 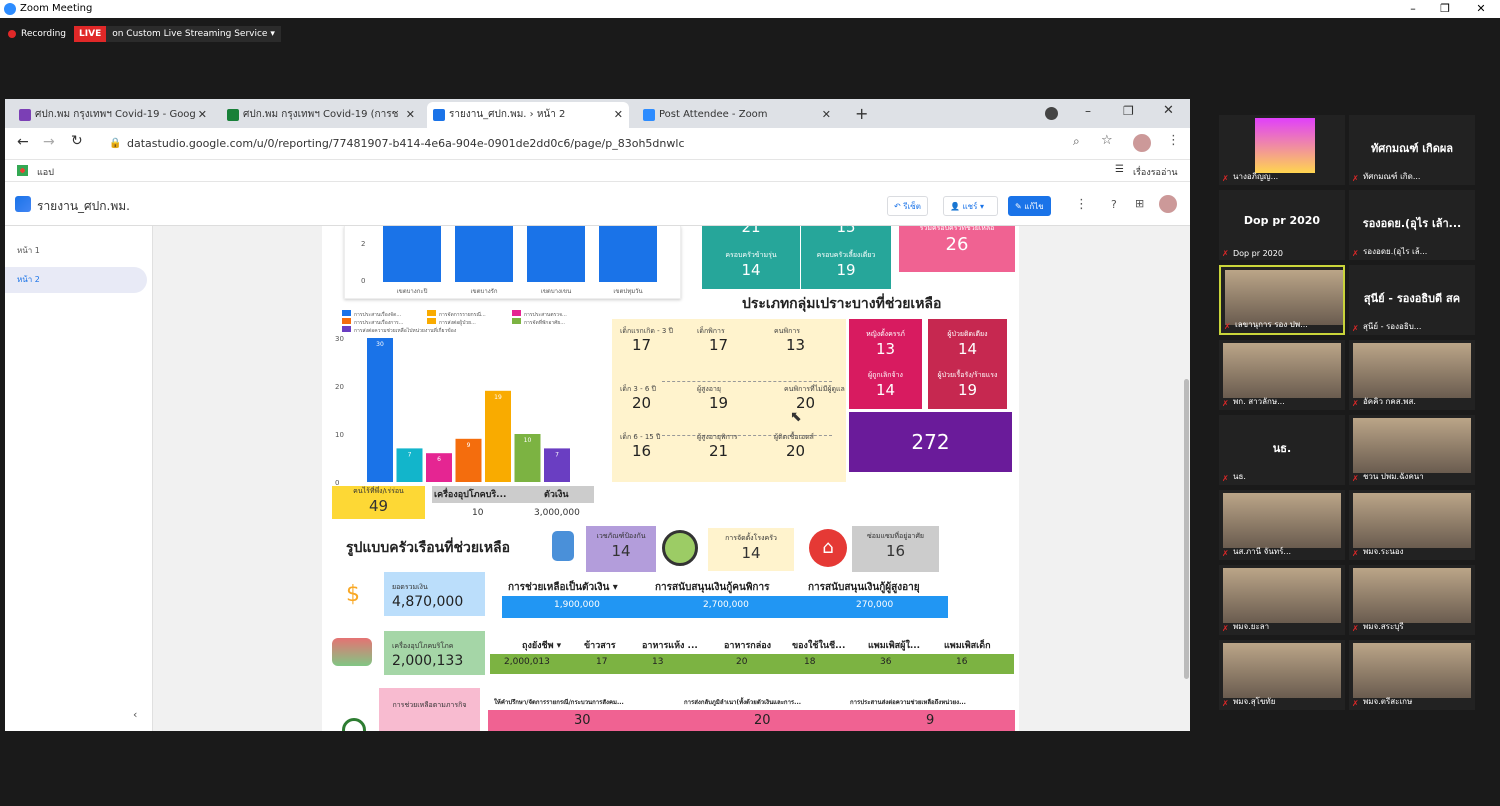 What do you see at coordinates (1412, 600) in the screenshot?
I see `participant-tile: ✗ พมจ.สระบุรี` at bounding box center [1412, 600].